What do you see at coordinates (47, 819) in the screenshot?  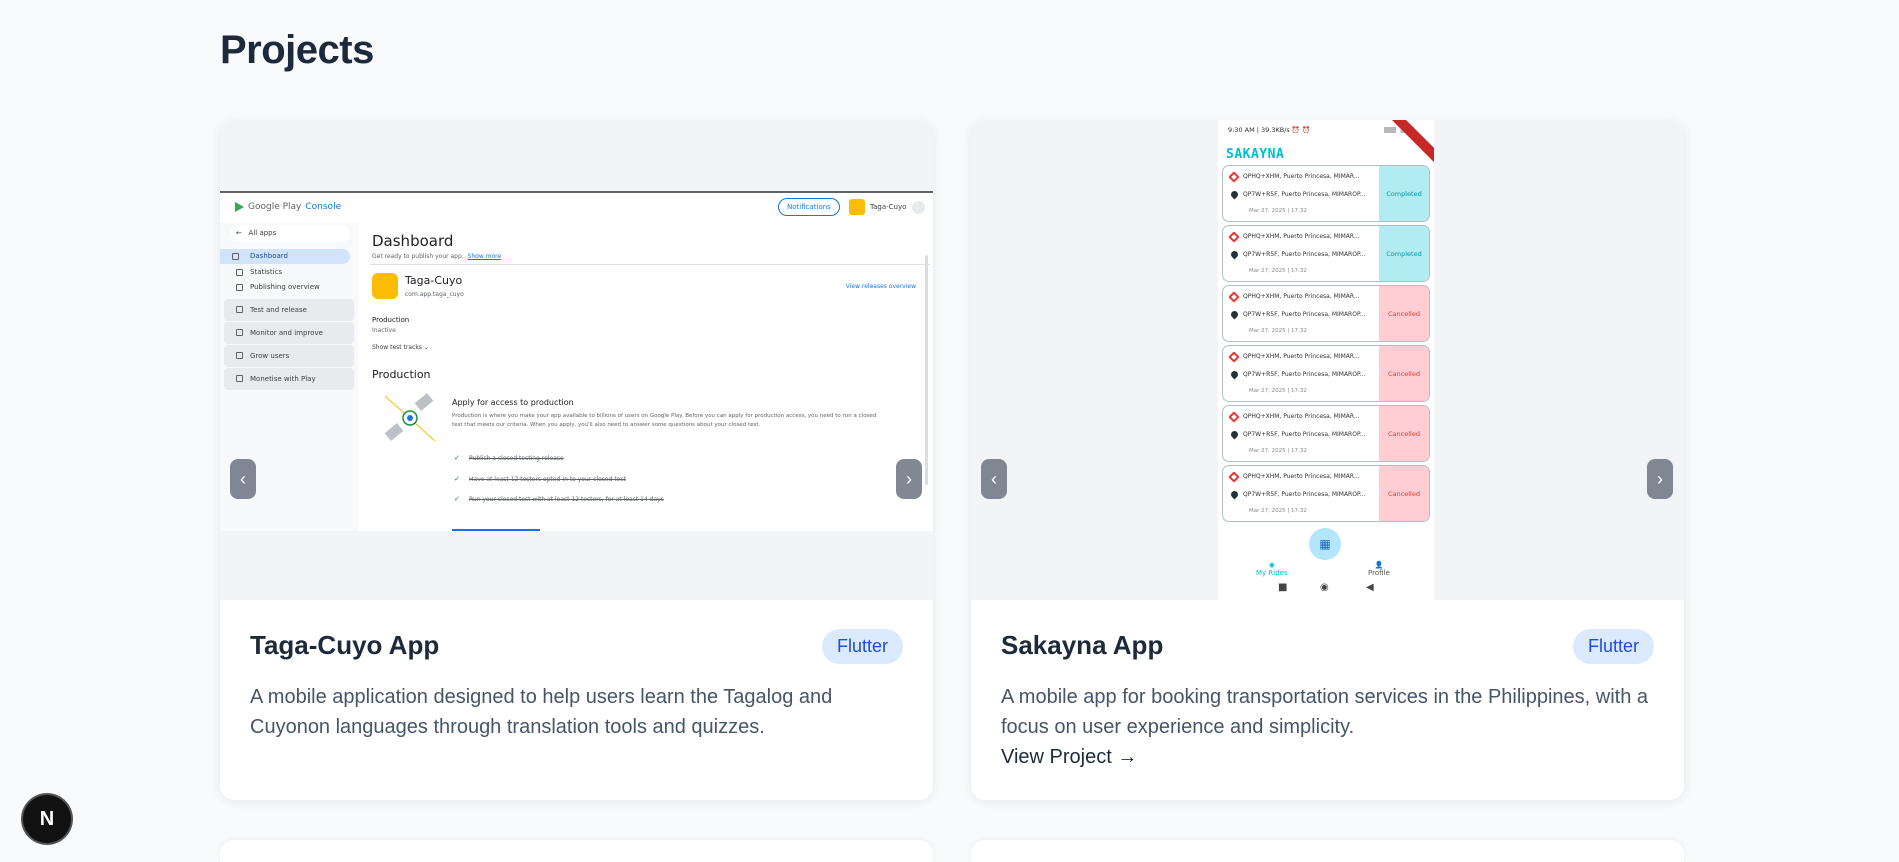 I see `nextjs-dev-badge: N` at bounding box center [47, 819].